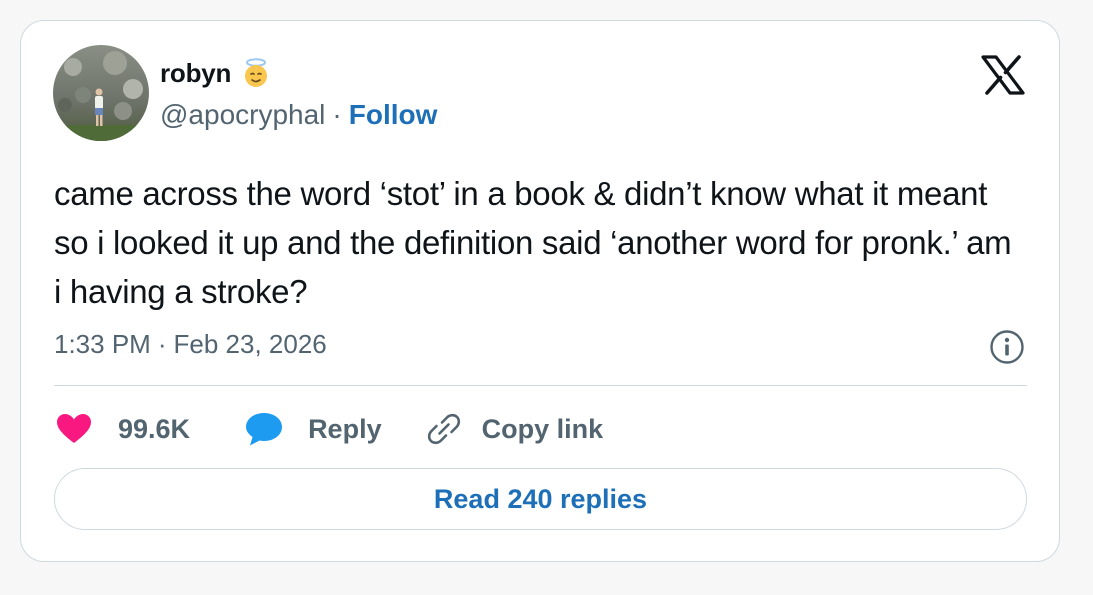 The image size is (1093, 595). I want to click on tweet-timestamp: 1:33 PM · Feb 23, 2026, so click(190, 344).